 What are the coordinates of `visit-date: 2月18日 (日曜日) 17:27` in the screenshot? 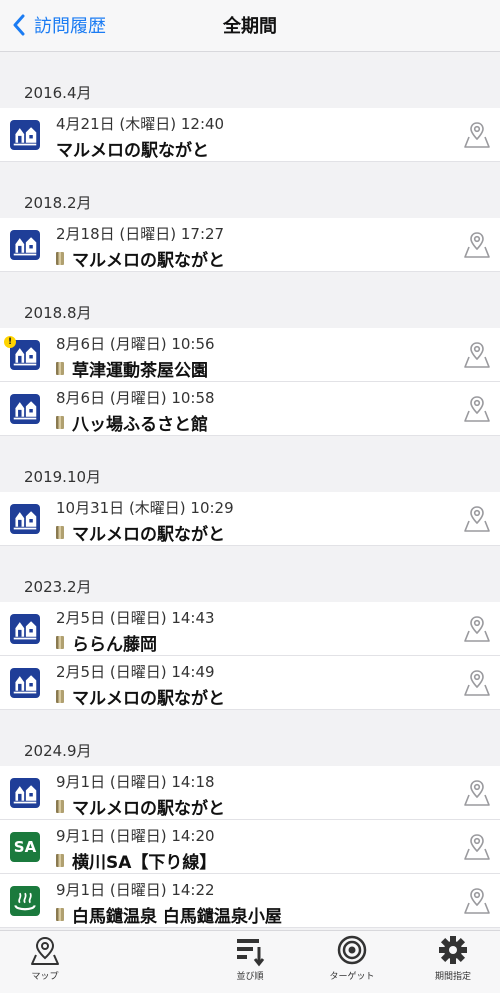 It's located at (140, 234).